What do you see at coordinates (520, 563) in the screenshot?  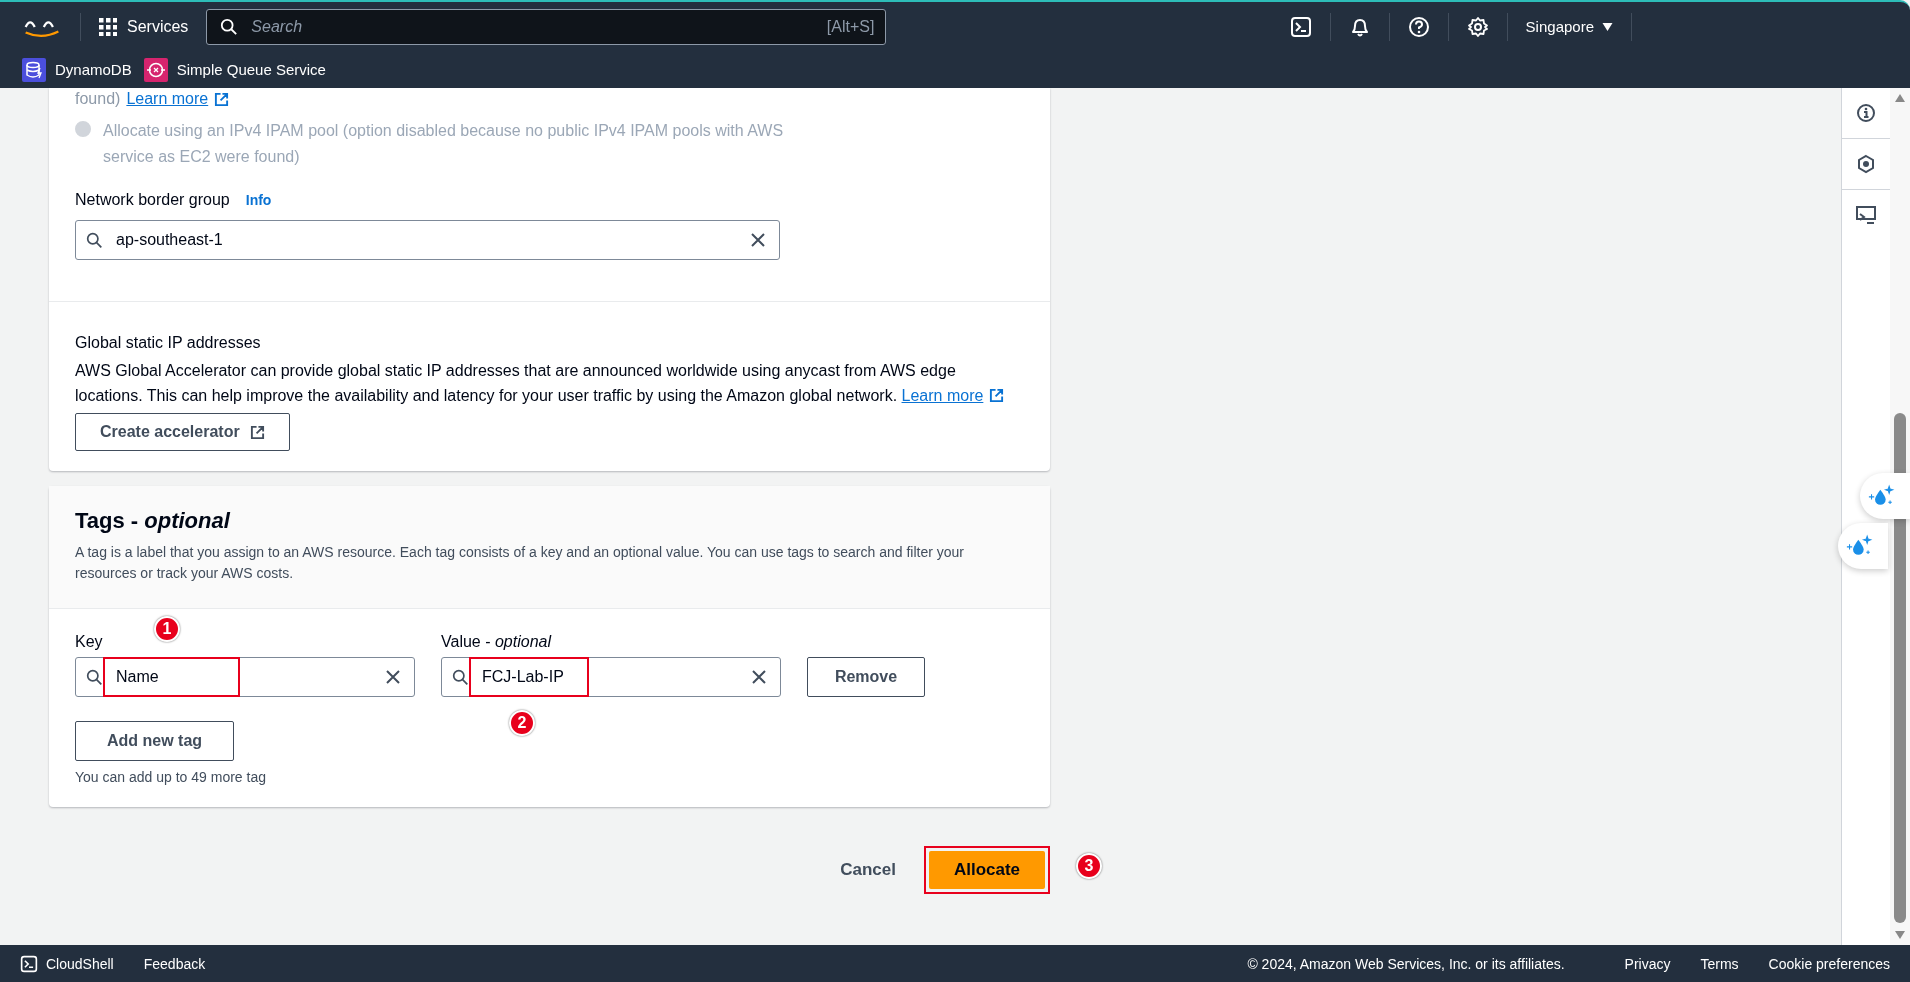 I see `description-text: A tag is a label that you assign to an AWS resource. Each tag consists of a key and an optional value. You can use tags to search and filter your resources or track your AWS costs.` at bounding box center [520, 563].